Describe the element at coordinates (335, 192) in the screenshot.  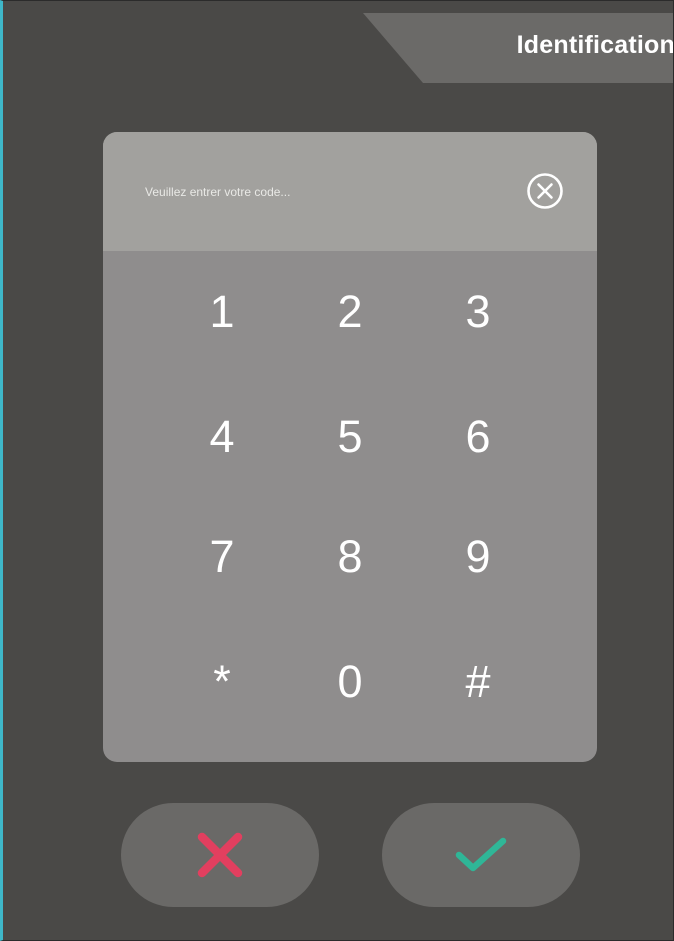
I see `code-input` at that location.